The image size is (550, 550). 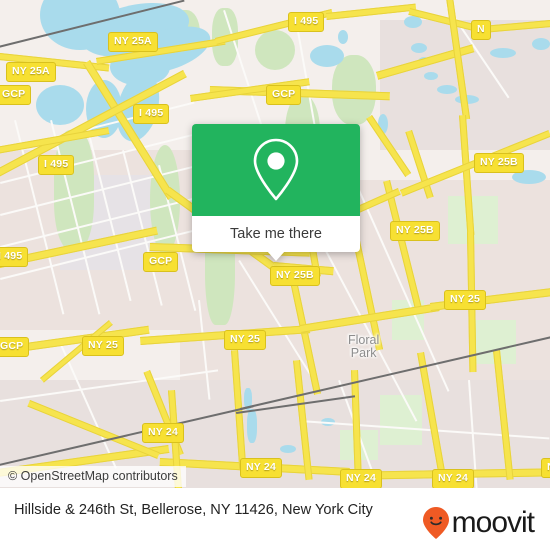 What do you see at coordinates (275, 50) in the screenshot?
I see `map-area-park` at bounding box center [275, 50].